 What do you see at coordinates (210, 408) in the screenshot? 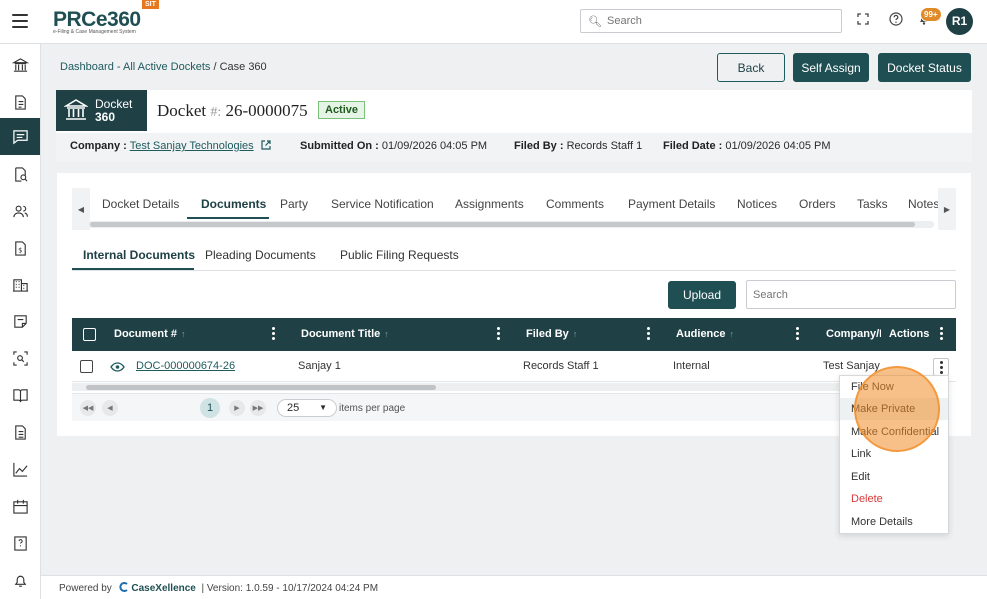
I see `current-page-number: 1` at bounding box center [210, 408].